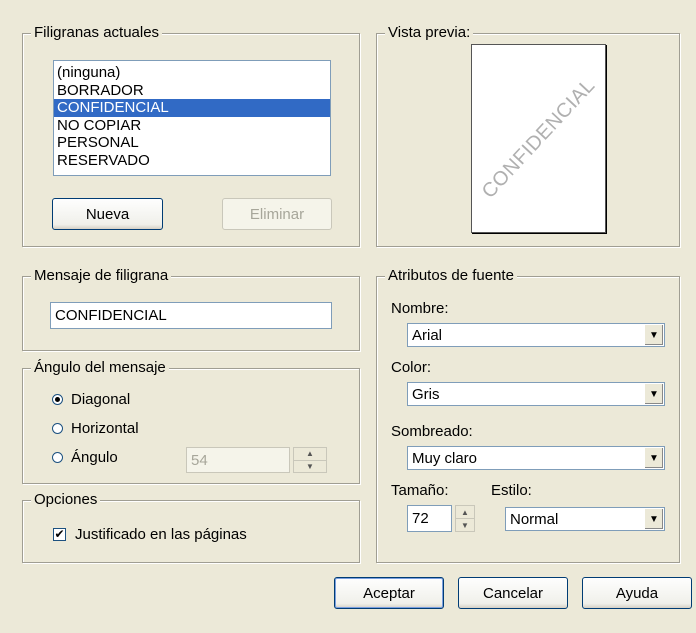 This screenshot has width=696, height=633. I want to click on font-shading-select: Muy claro ▼, so click(536, 458).